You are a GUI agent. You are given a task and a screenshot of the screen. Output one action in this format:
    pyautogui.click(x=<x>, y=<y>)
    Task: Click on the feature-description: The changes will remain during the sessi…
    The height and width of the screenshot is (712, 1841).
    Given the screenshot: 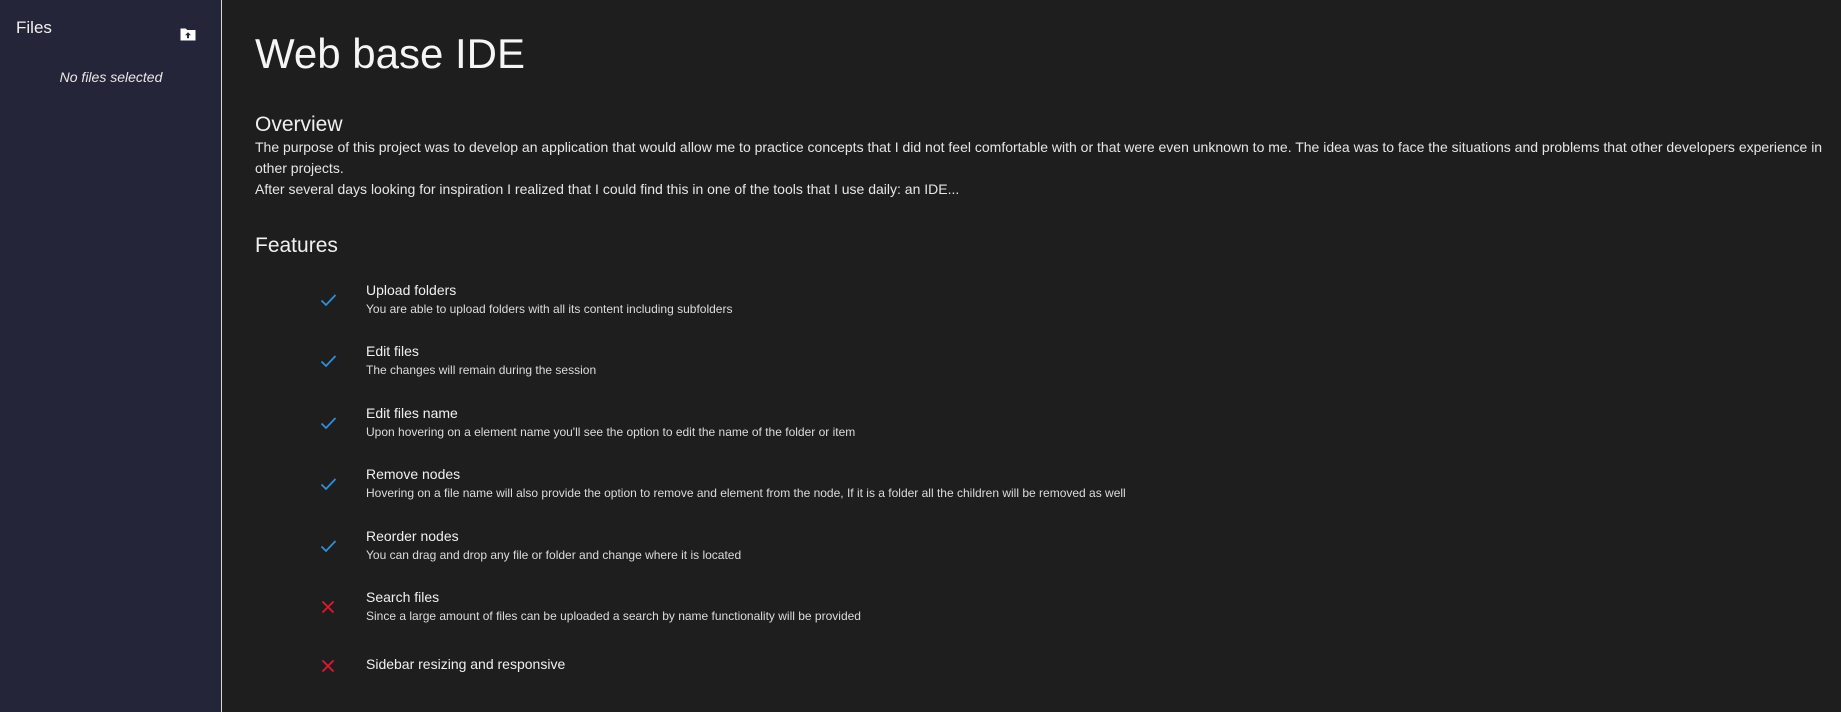 What is the action you would take?
    pyautogui.click(x=481, y=370)
    